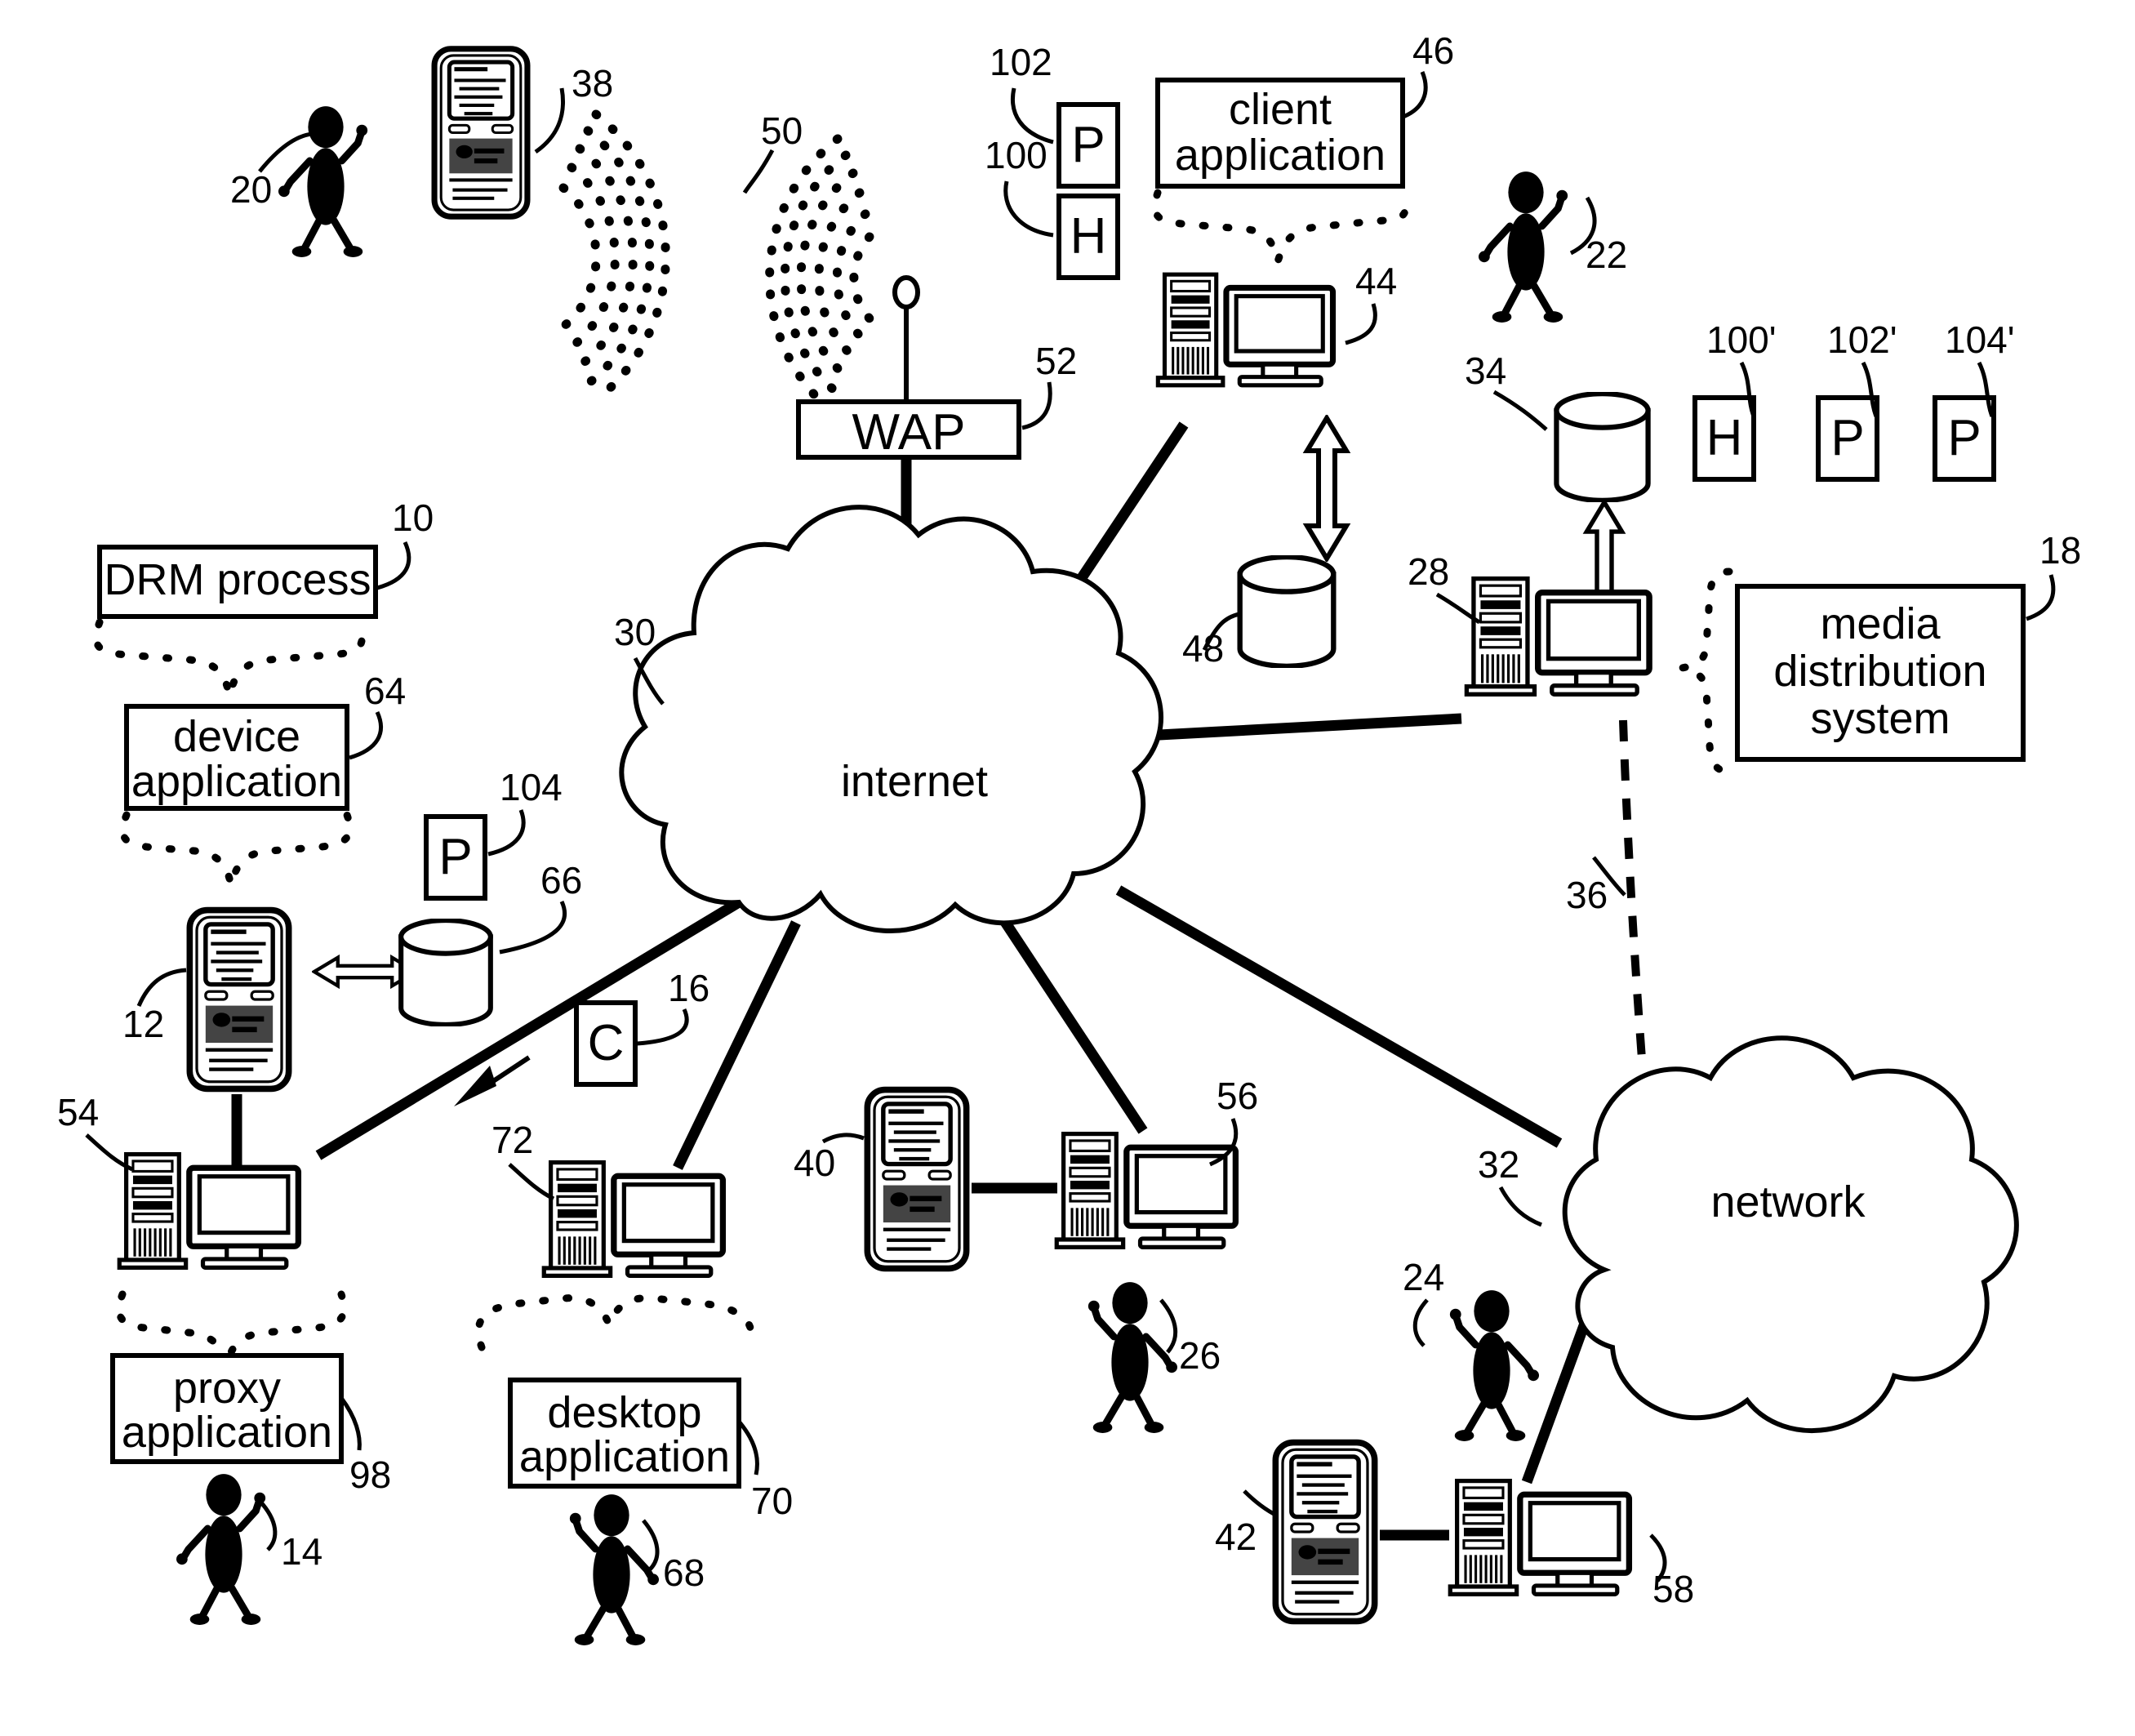 Image resolution: width=2135 pixels, height=1736 pixels. What do you see at coordinates (1587, 895) in the screenshot?
I see `ref-36: 36` at bounding box center [1587, 895].